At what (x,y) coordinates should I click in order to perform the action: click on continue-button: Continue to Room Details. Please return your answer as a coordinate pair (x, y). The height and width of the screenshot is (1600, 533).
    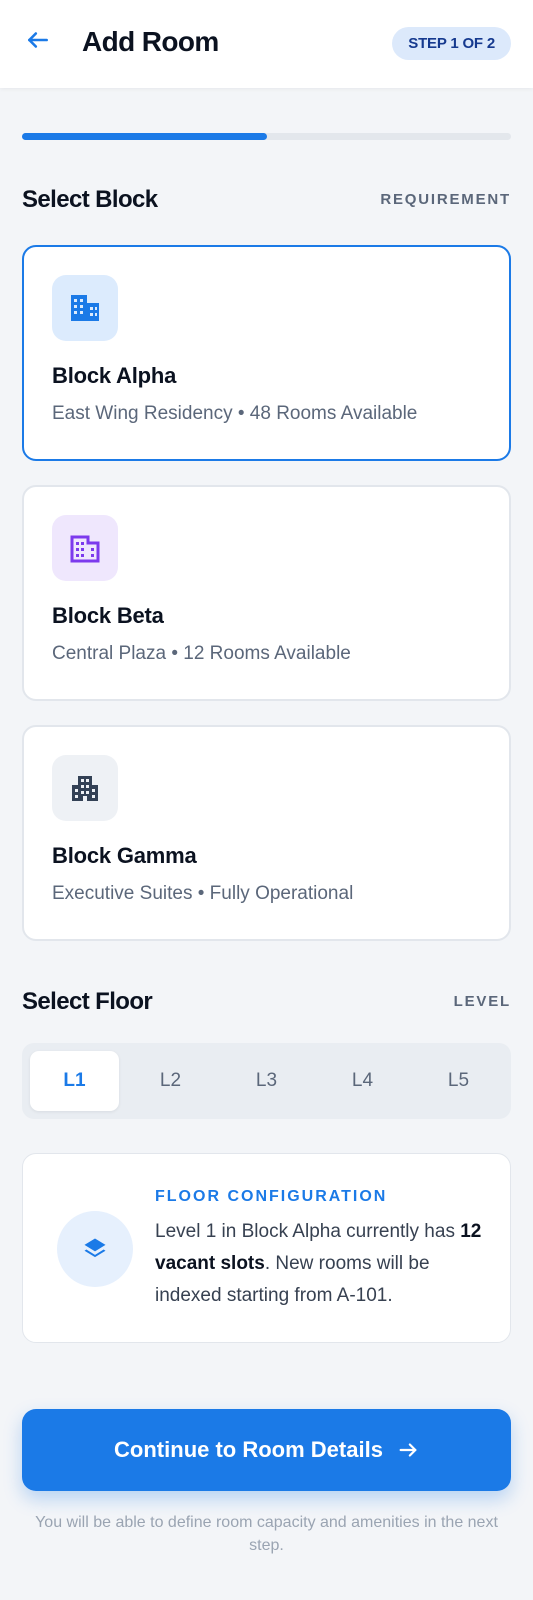
    Looking at the image, I should click on (266, 1450).